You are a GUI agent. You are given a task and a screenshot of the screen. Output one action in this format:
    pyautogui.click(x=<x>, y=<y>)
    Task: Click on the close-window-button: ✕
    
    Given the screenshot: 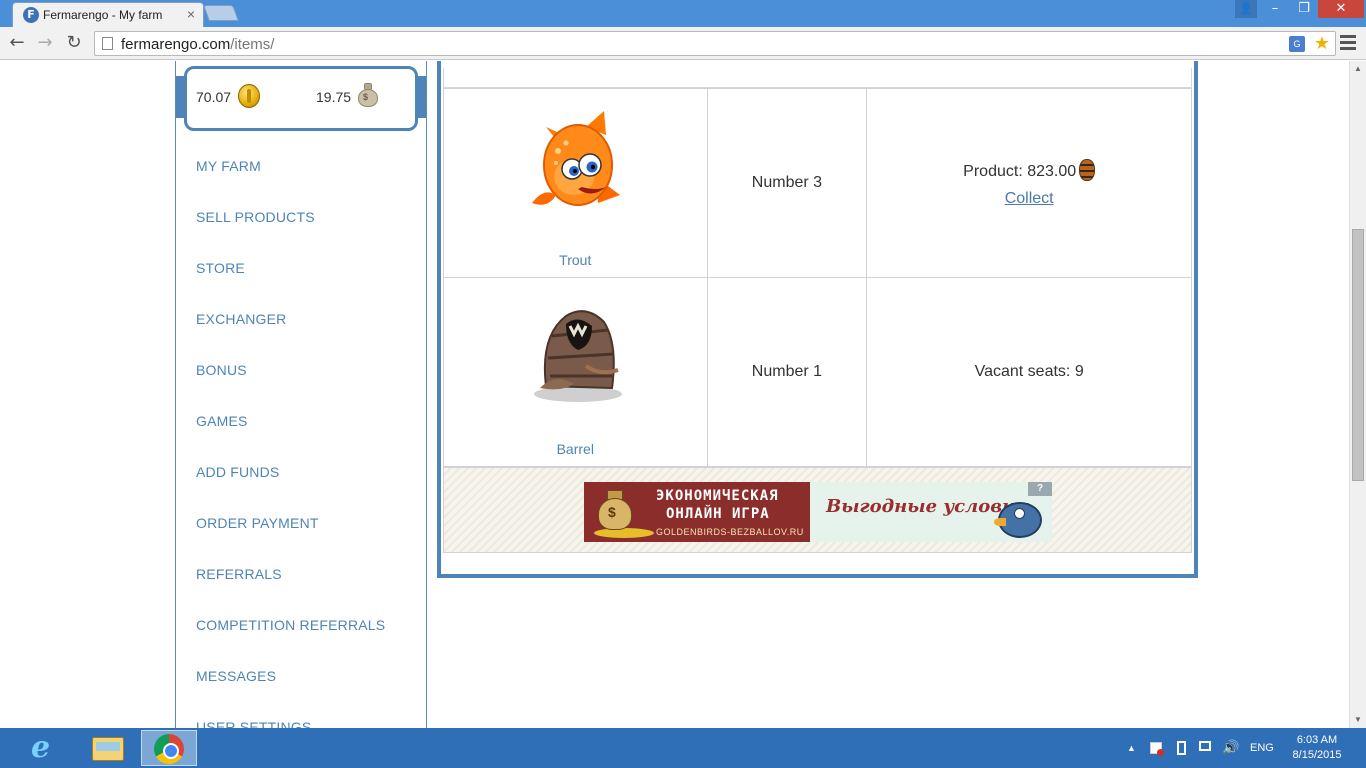 What is the action you would take?
    pyautogui.click(x=1341, y=9)
    